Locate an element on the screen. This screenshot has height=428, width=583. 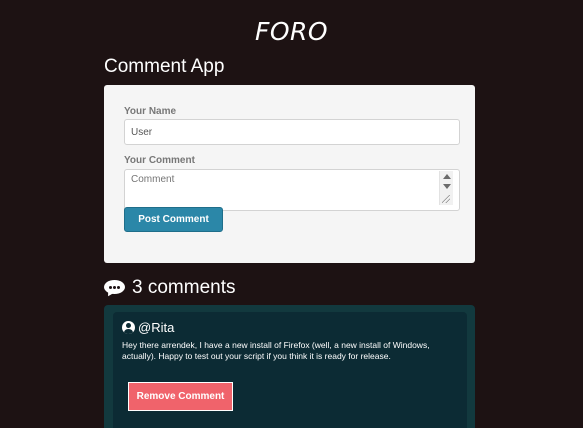
comments-heading: 3 comments is located at coordinates (169, 288).